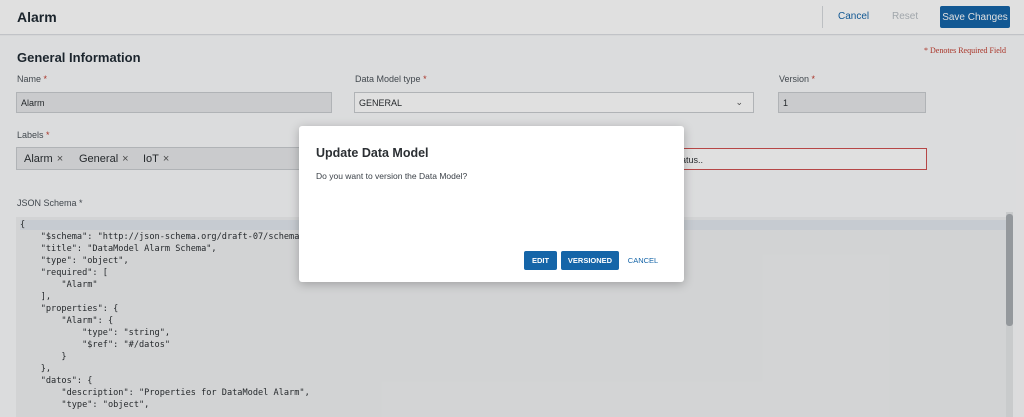 The image size is (1024, 417). I want to click on versioned-button: VERSIONED, so click(590, 260).